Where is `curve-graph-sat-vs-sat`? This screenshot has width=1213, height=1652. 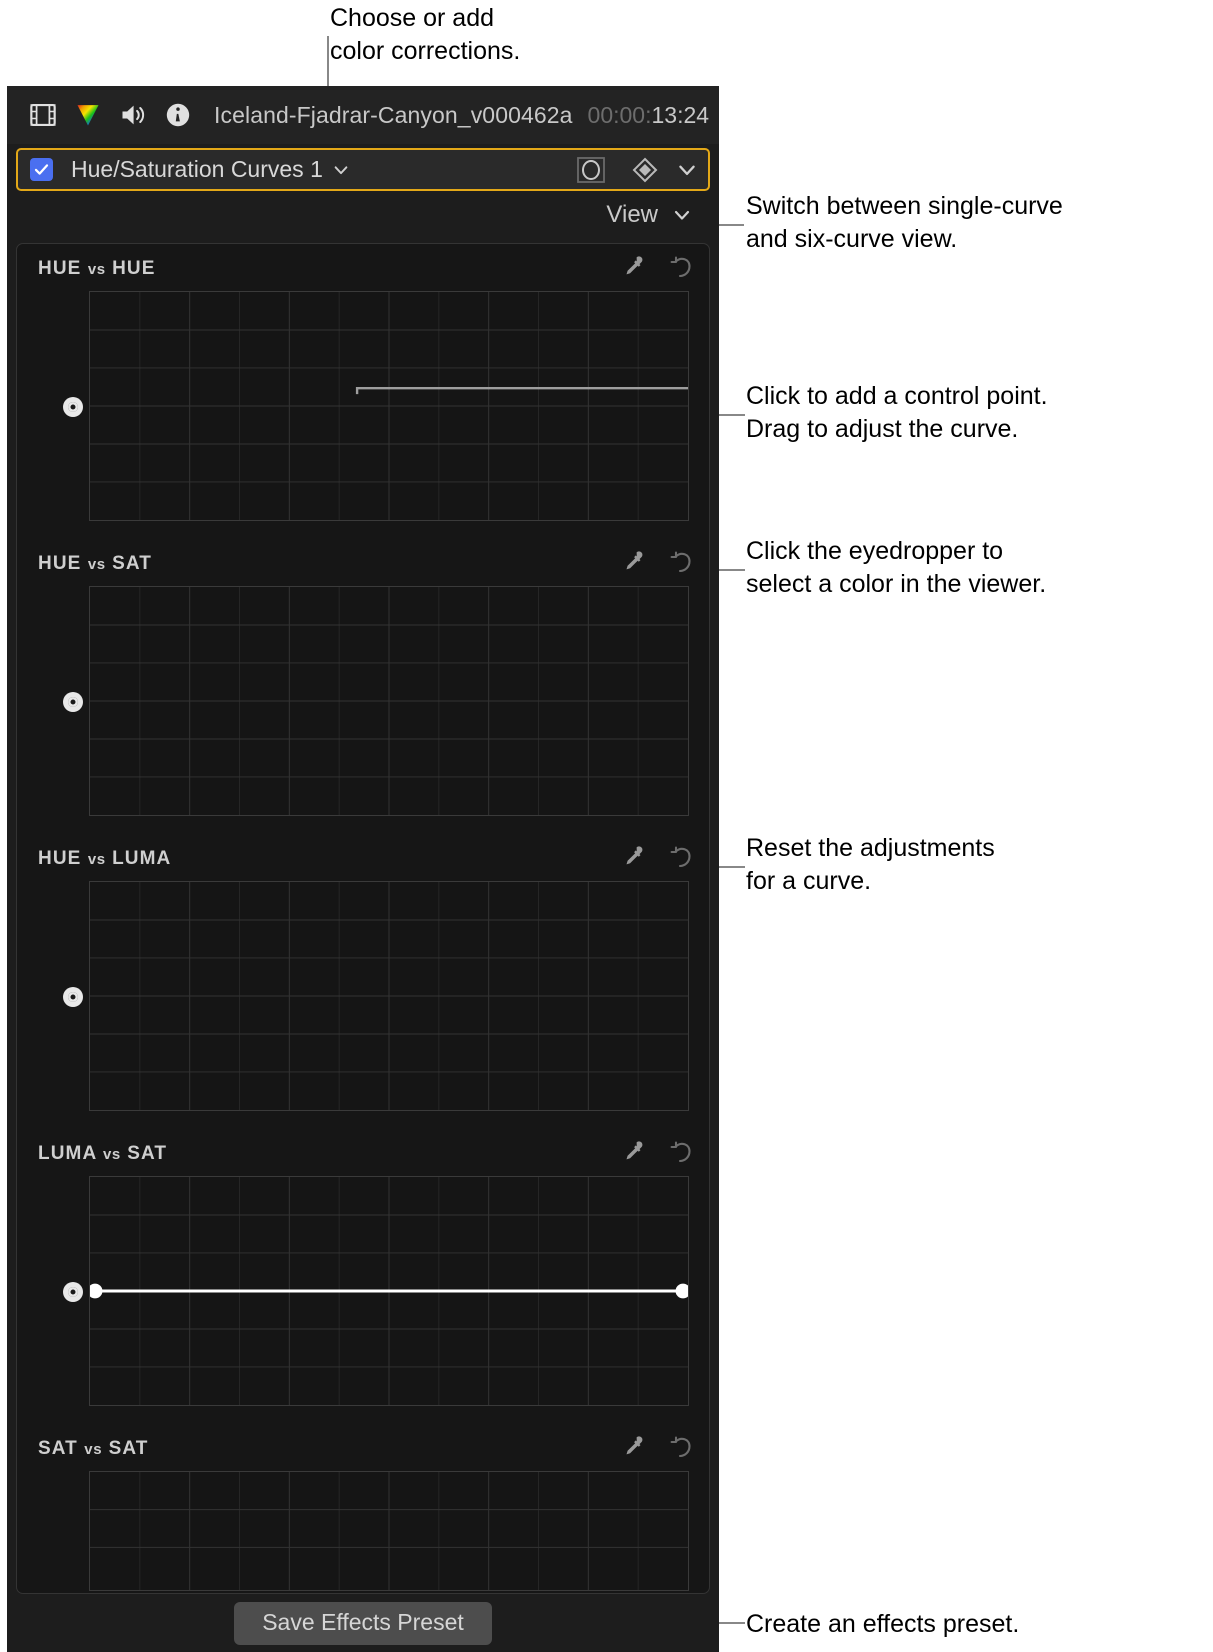
curve-graph-sat-vs-sat is located at coordinates (389, 1531).